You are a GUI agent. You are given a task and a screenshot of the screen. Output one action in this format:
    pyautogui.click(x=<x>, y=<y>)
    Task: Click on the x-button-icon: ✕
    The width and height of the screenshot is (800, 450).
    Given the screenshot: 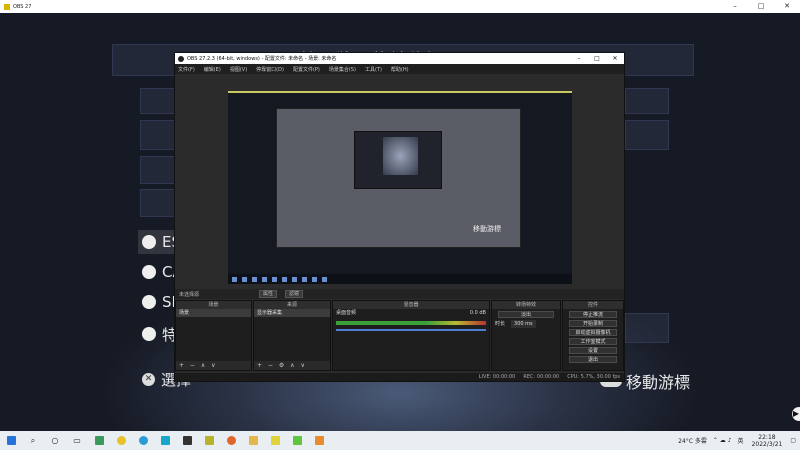 What is the action you would take?
    pyautogui.click(x=148, y=379)
    